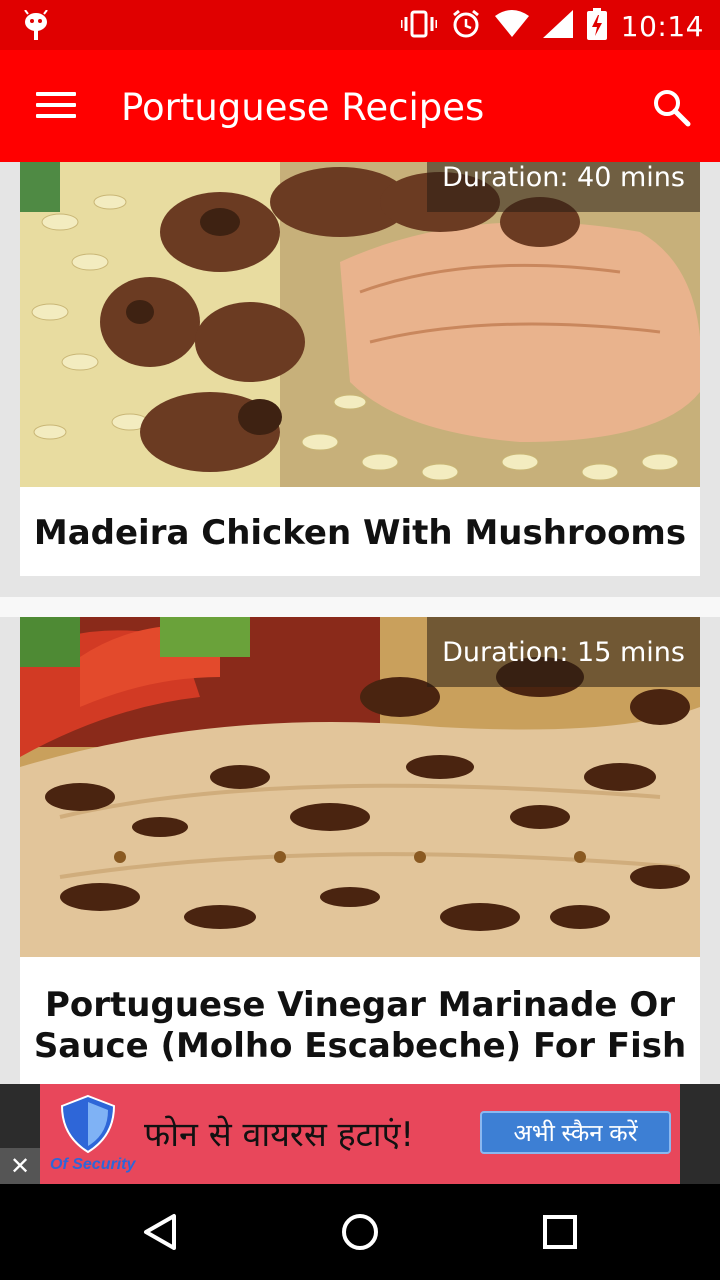 Image resolution: width=720 pixels, height=1280 pixels. I want to click on recents-icon, so click(560, 1232).